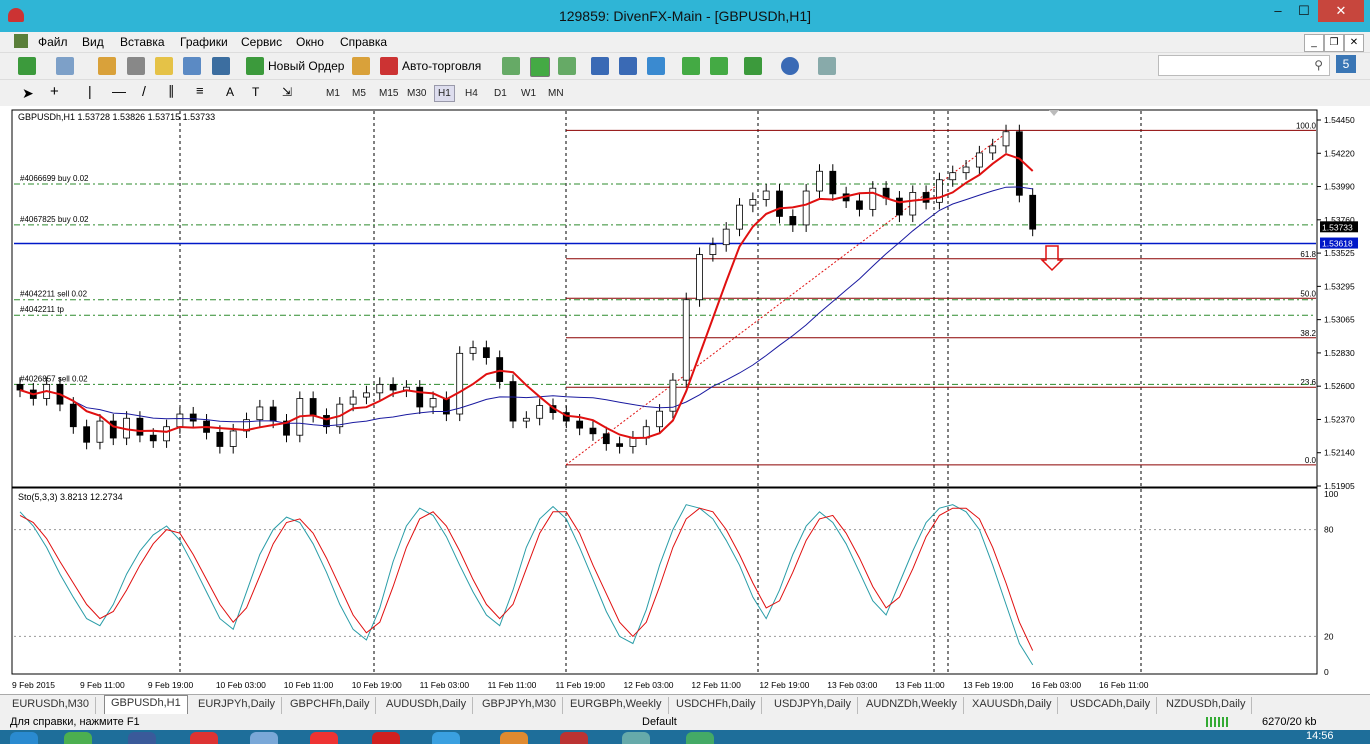 This screenshot has width=1370, height=744. I want to click on zoom-out-icon, so click(628, 66).